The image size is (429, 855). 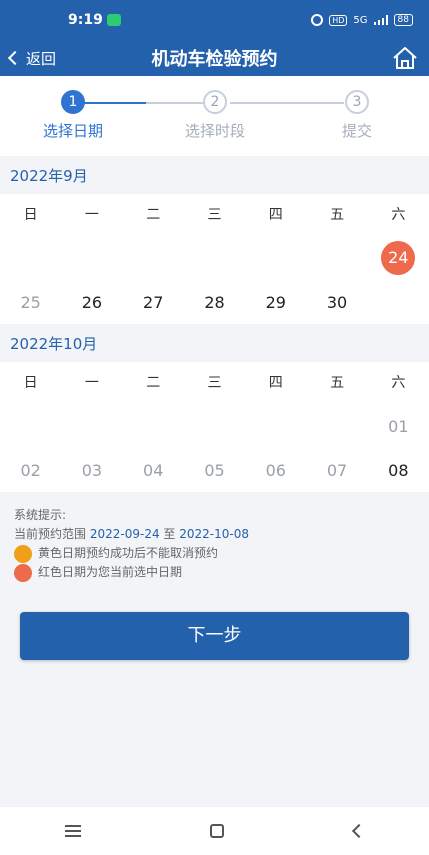 I want to click on week-row: 25 26 27 28 29 30, so click(x=214, y=302).